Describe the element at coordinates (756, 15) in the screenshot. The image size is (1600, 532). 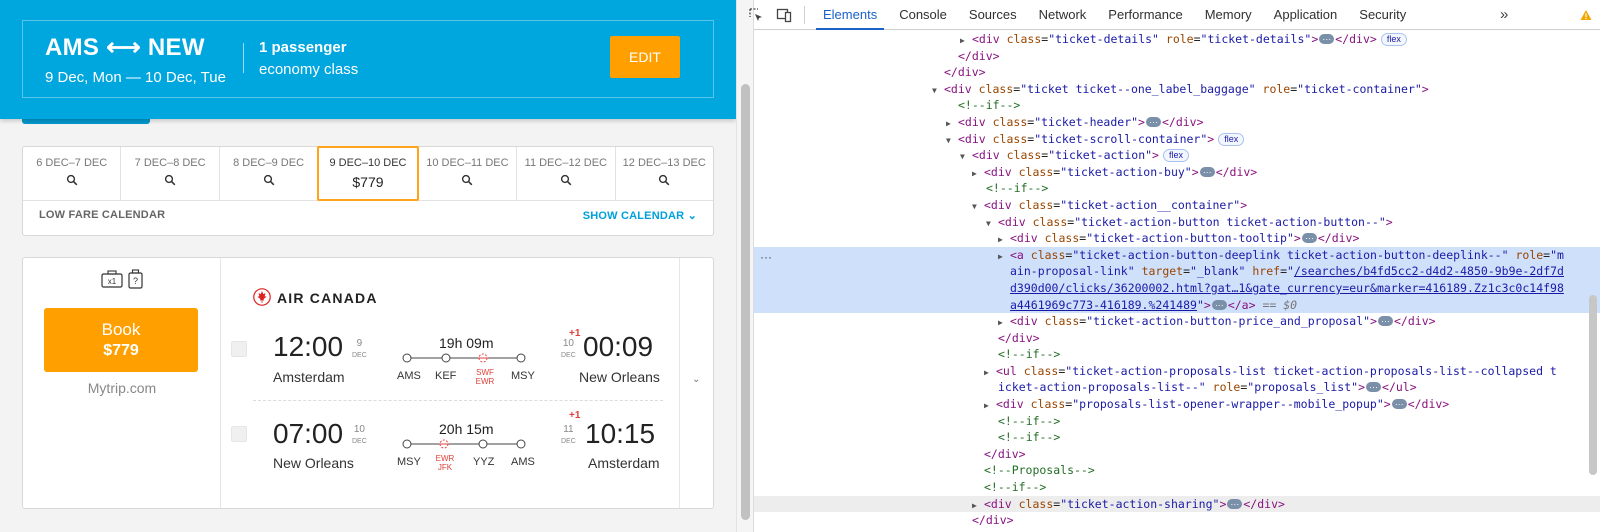
I see `inspect-element-icon` at that location.